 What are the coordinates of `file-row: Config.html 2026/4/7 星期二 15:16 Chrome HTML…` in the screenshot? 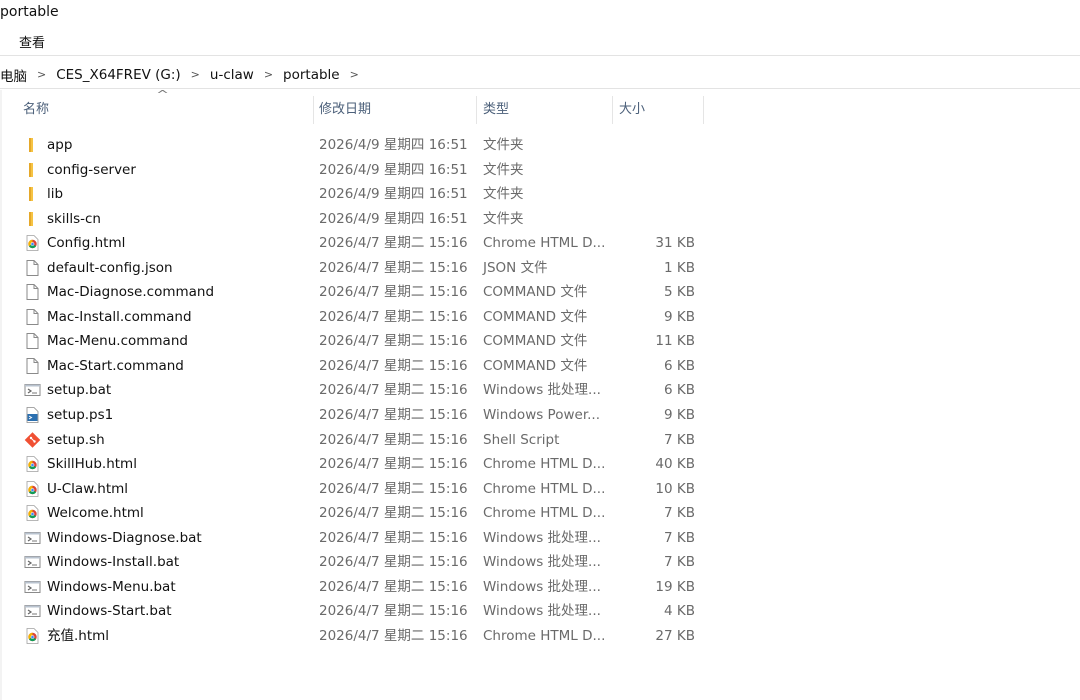 It's located at (540, 243).